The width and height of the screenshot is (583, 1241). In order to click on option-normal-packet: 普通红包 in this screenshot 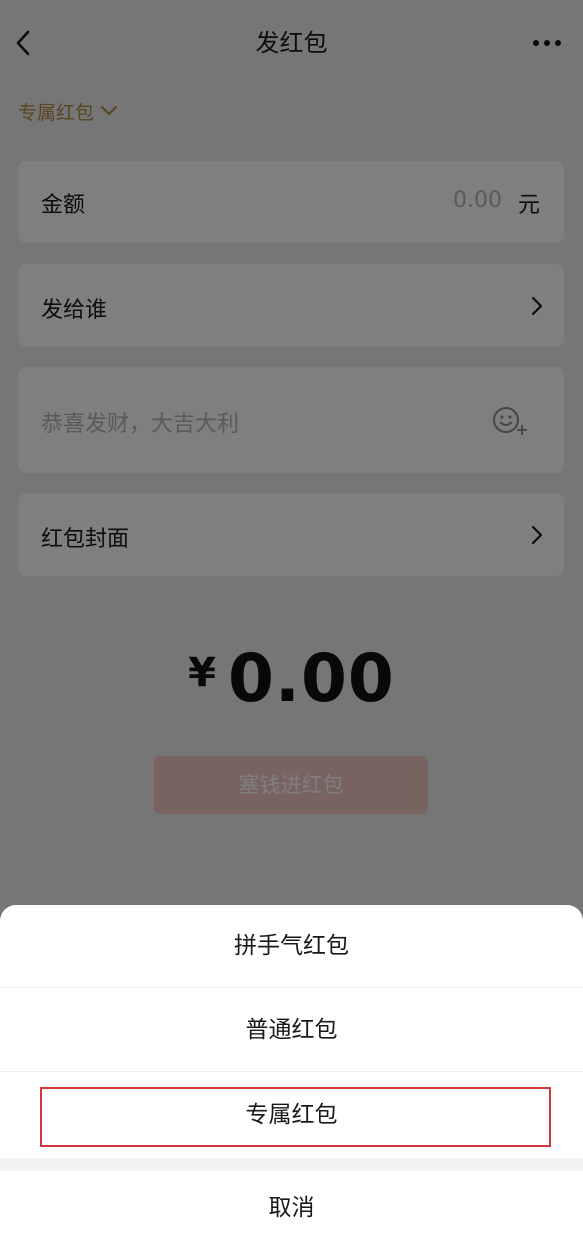, I will do `click(291, 1030)`.